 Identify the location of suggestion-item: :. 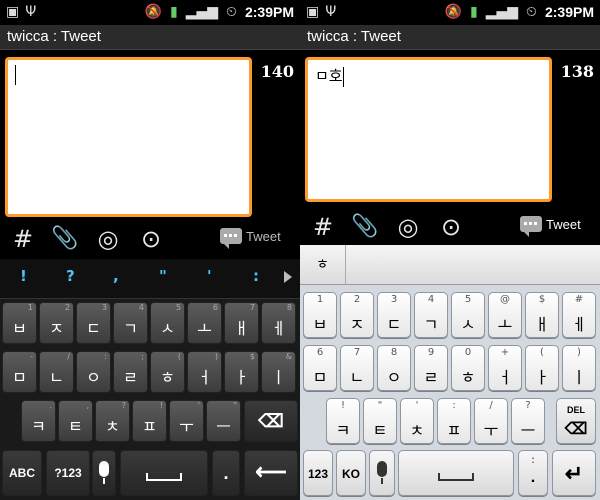
(256, 276).